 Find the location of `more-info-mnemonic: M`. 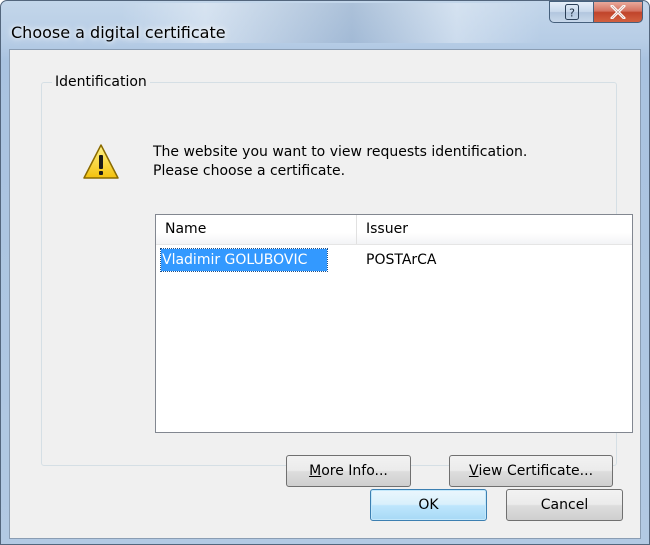

more-info-mnemonic: M is located at coordinates (315, 471).